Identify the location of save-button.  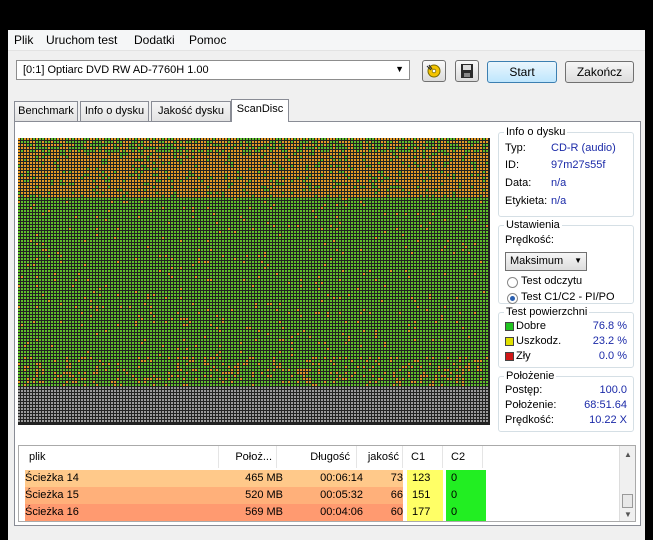
(467, 71).